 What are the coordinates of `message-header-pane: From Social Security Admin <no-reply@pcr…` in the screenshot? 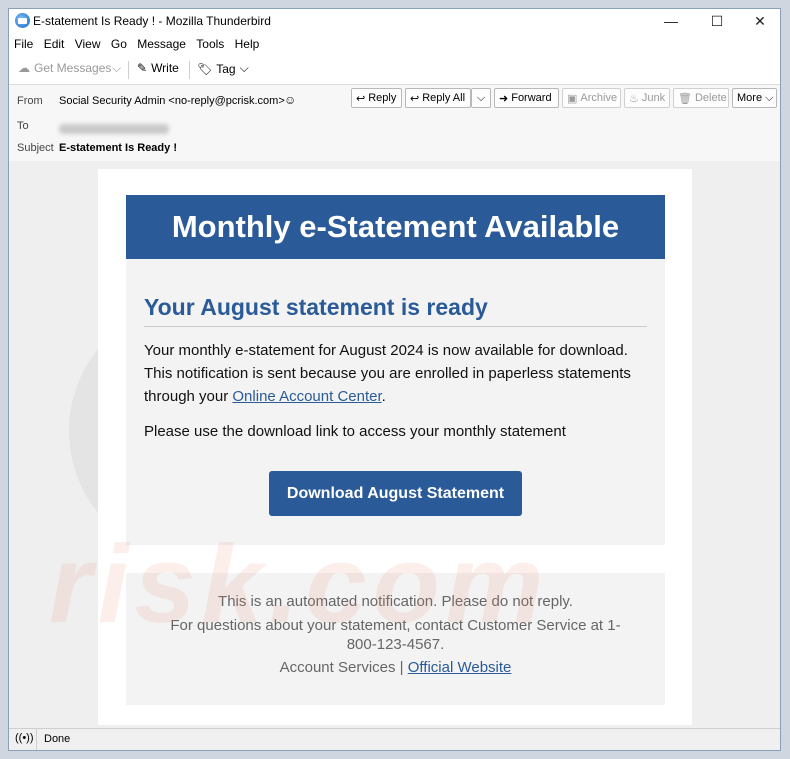 It's located at (394, 123).